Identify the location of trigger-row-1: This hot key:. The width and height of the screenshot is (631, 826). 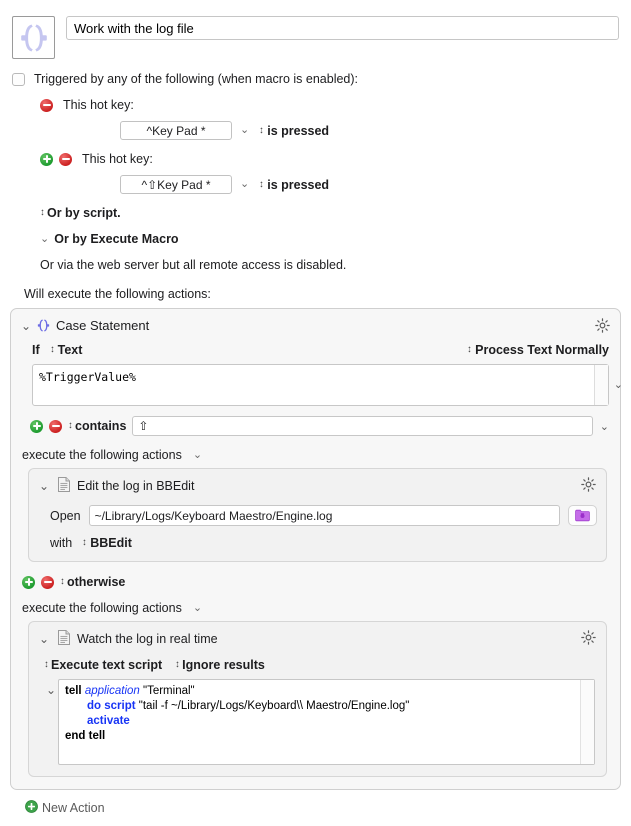
(329, 105).